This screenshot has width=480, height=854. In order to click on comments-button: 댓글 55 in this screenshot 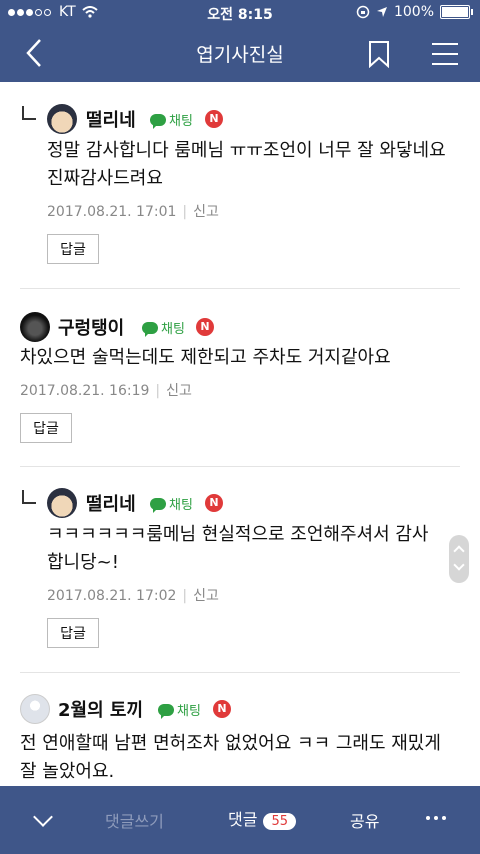, I will do `click(262, 818)`.